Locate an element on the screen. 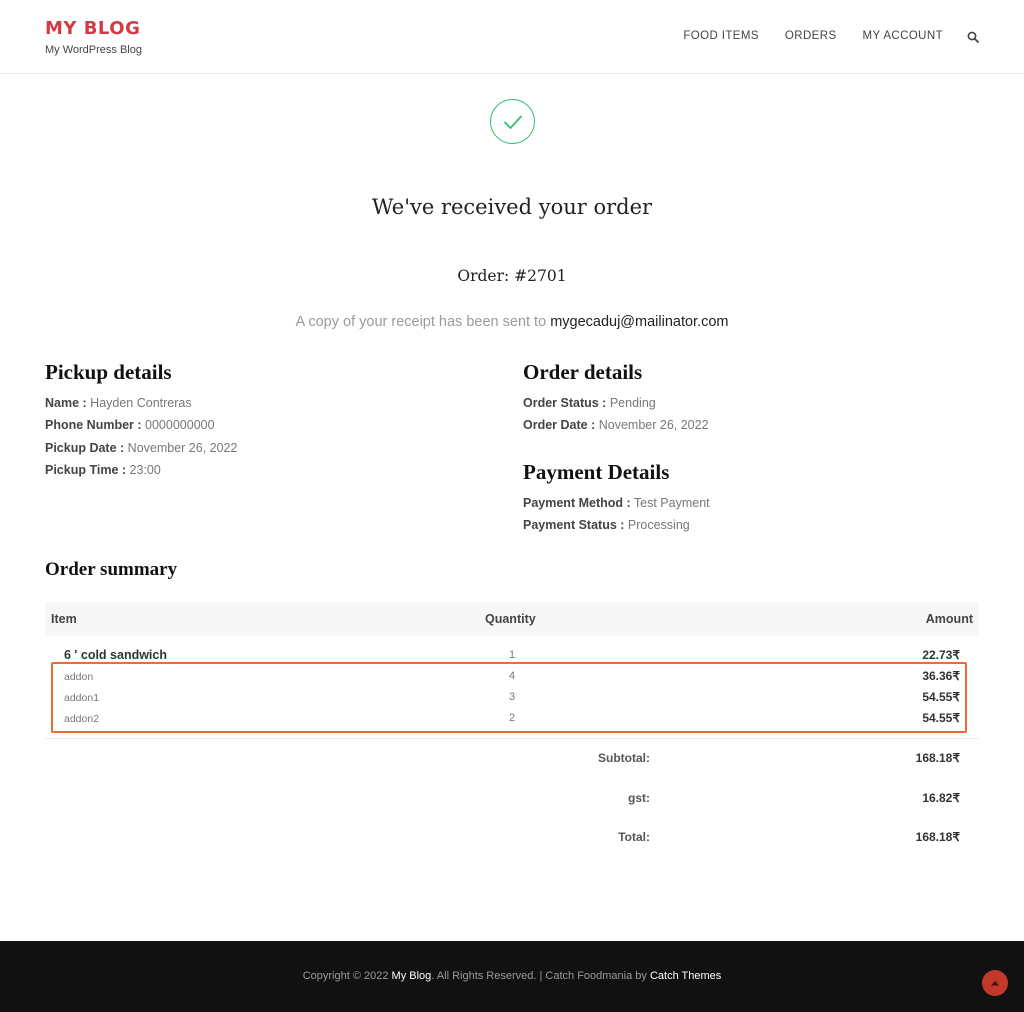 This screenshot has height=1012, width=1024. pickup-date-value: November 26, 2022 is located at coordinates (182, 448).